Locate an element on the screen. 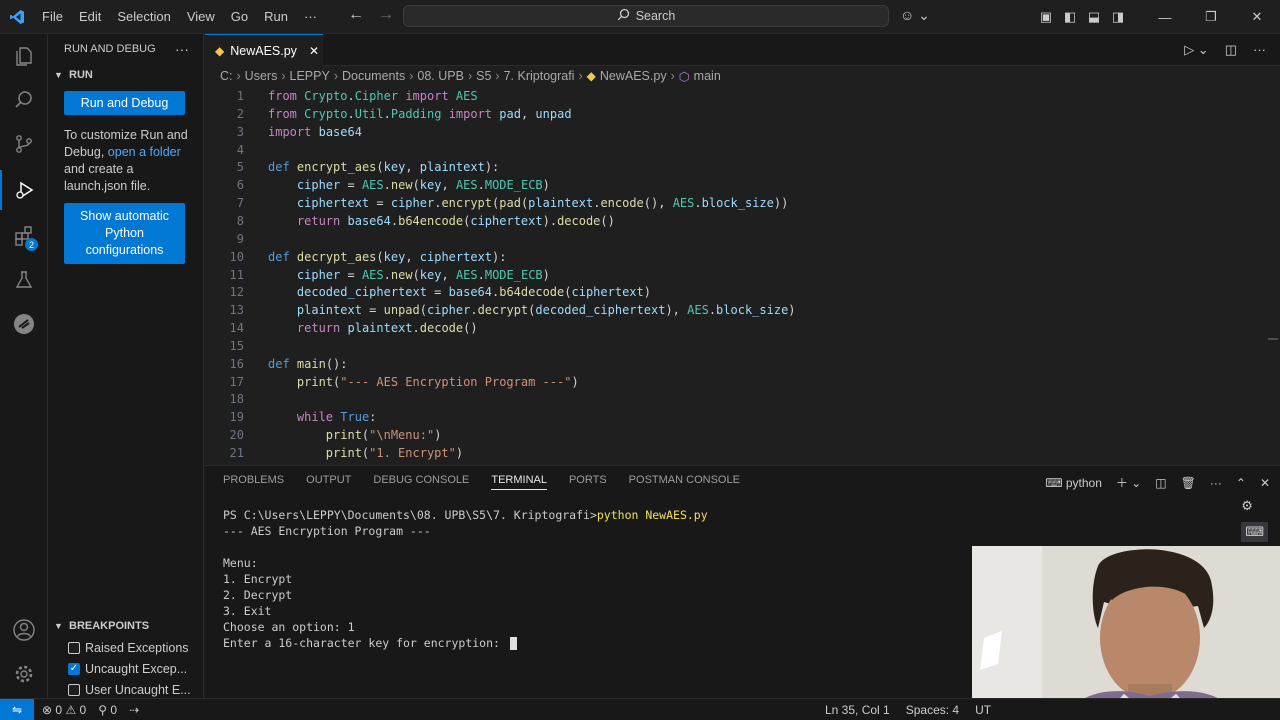 The image size is (1280, 720). code-line: 18 is located at coordinates (742, 399).